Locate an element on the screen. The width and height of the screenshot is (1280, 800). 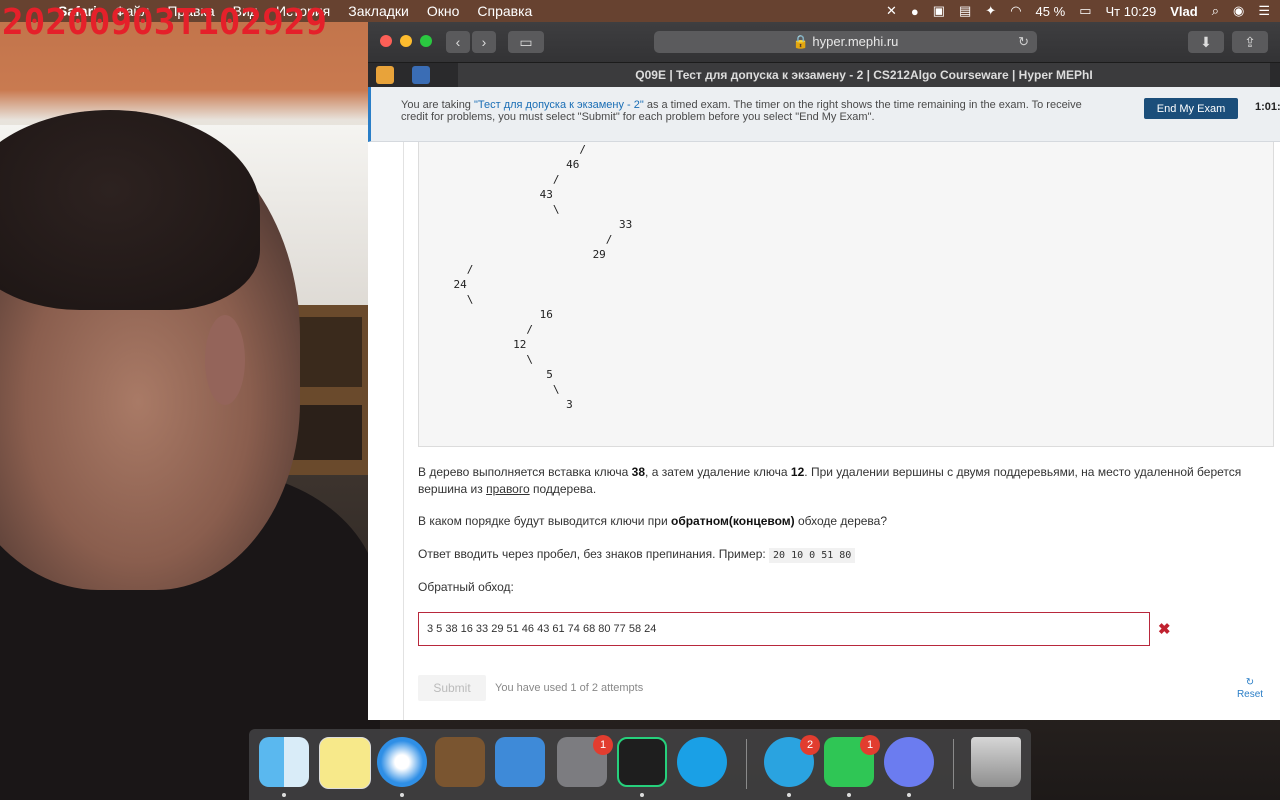
title-bar: ‹ › ▭ 🔒 hyper.mephi.ru ↻ ⬇ ⇪ is located at coordinates (824, 42).